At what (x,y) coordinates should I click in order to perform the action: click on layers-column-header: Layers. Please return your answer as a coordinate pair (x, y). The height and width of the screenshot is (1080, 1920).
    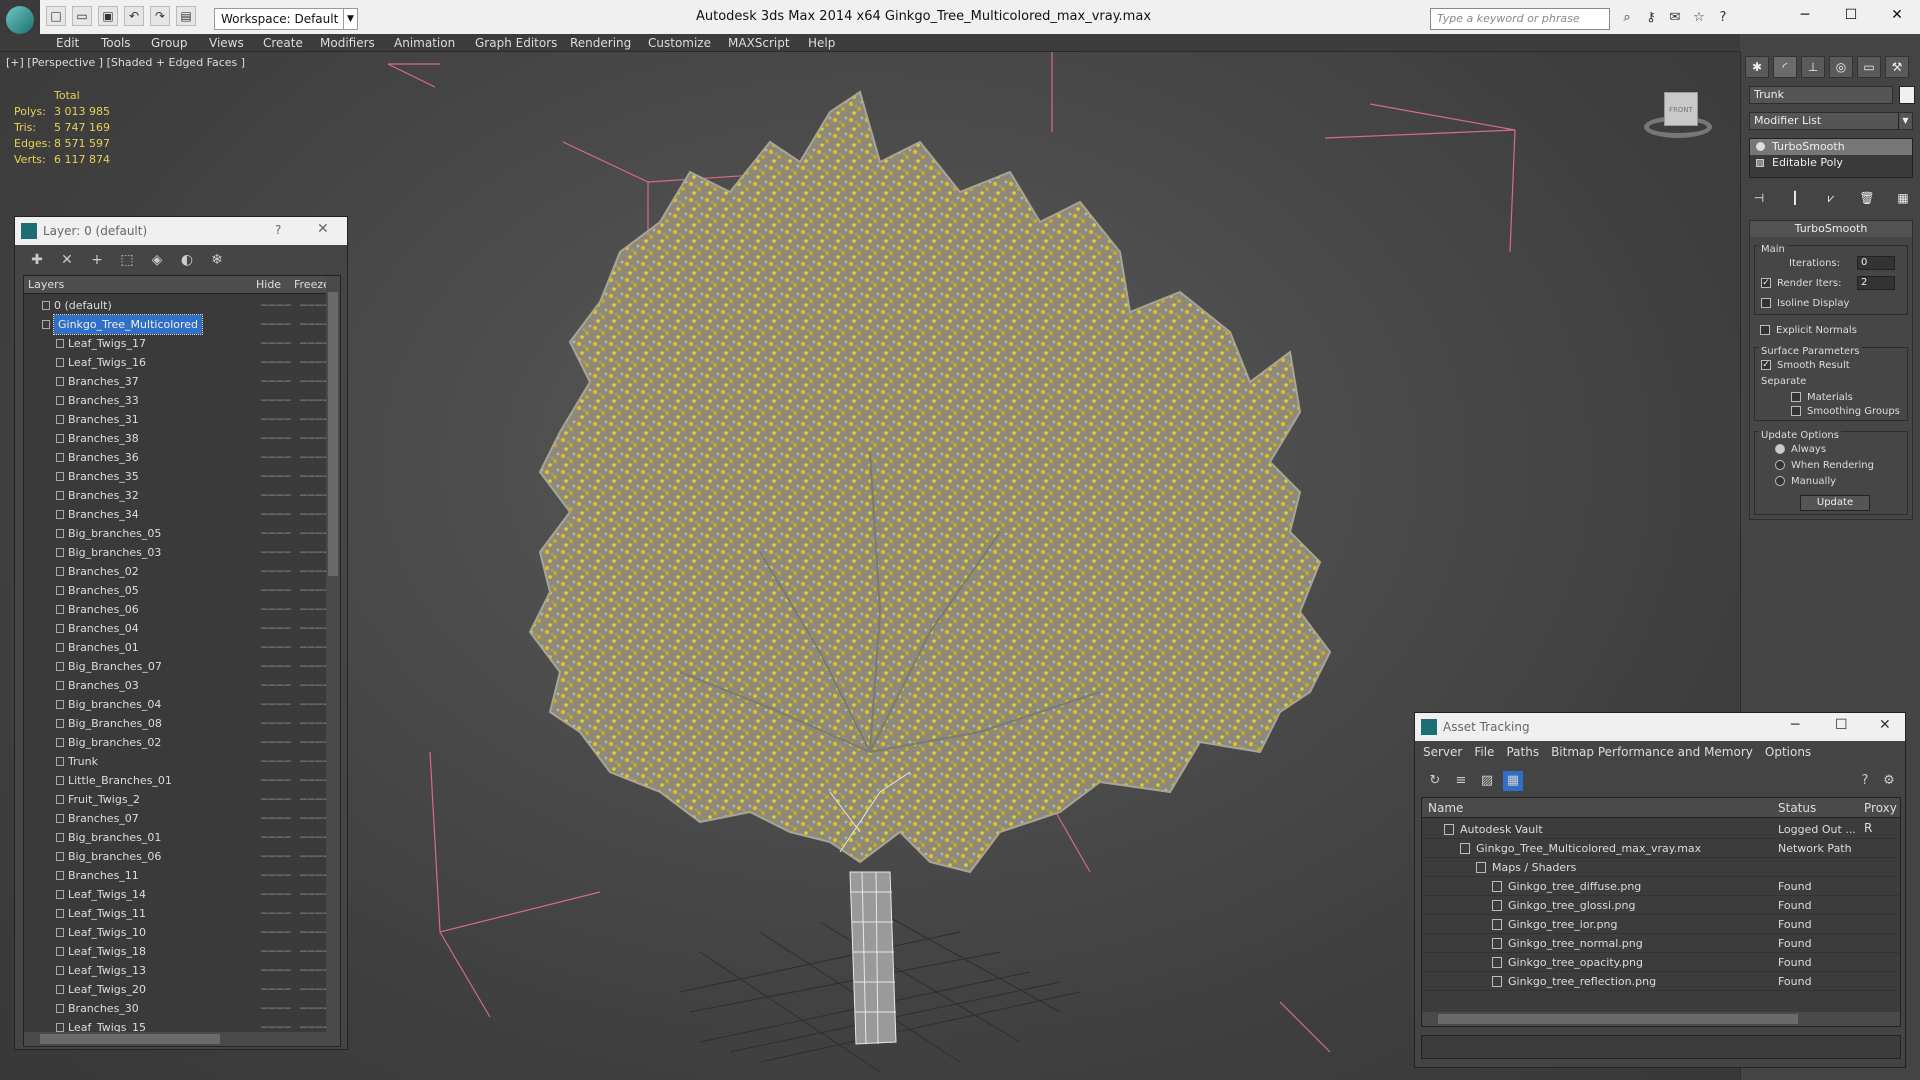
    Looking at the image, I should click on (46, 285).